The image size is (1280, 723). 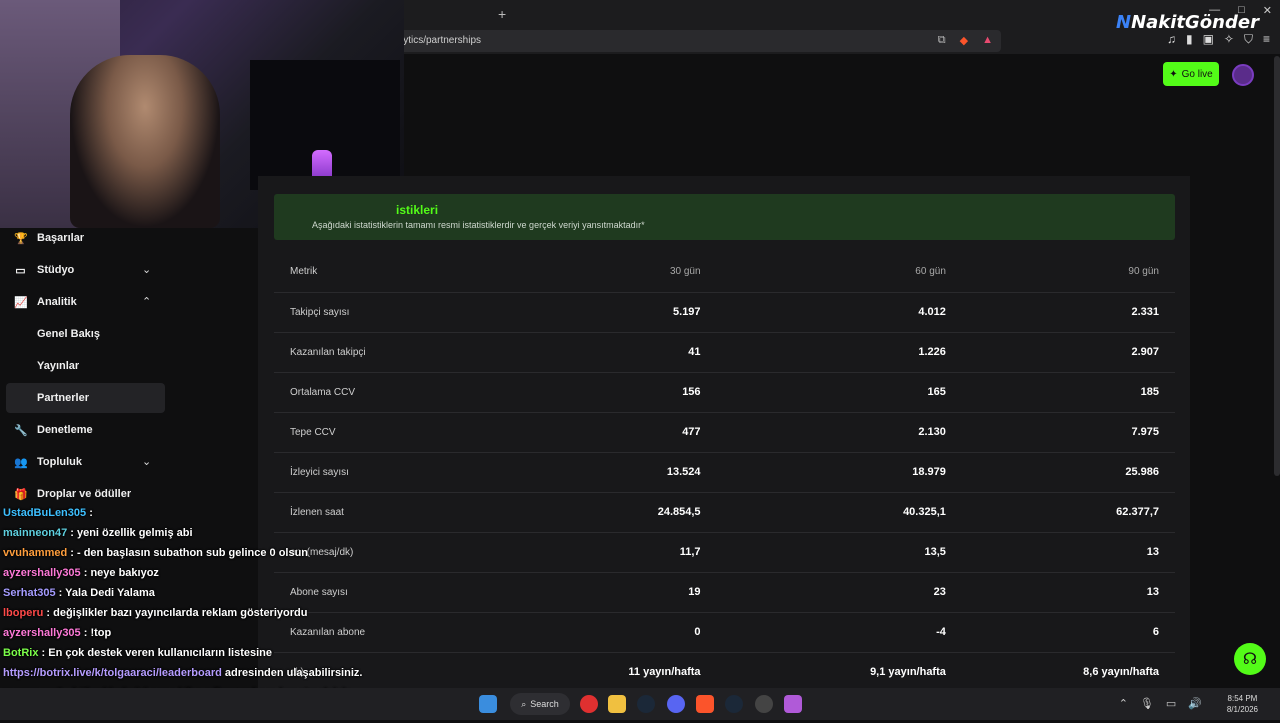 I want to click on new-tab-button: +, so click(x=502, y=14).